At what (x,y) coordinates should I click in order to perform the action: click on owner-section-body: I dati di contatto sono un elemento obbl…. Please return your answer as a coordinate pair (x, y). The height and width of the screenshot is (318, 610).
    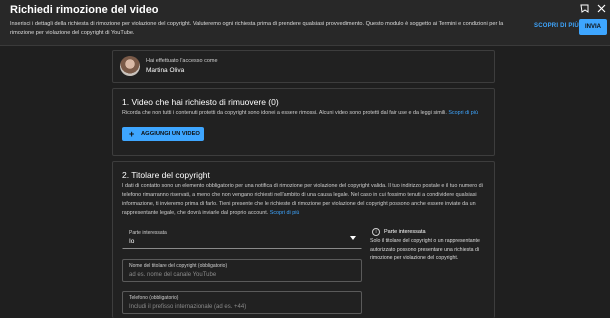
    Looking at the image, I should click on (302, 199).